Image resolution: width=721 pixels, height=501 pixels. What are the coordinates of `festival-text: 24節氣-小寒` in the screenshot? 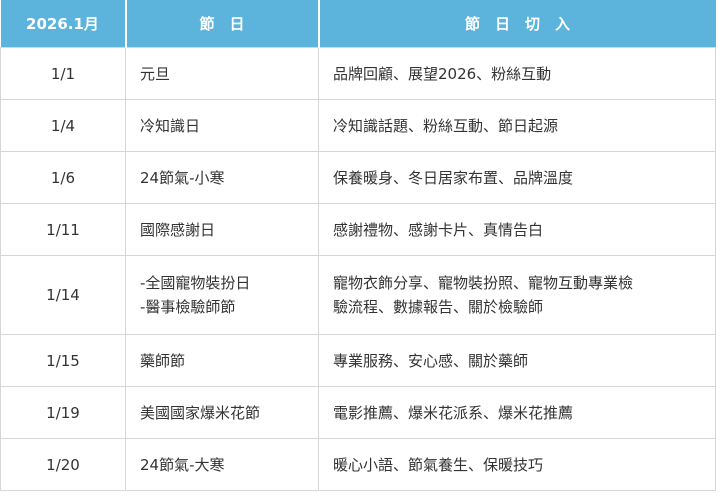 It's located at (182, 177).